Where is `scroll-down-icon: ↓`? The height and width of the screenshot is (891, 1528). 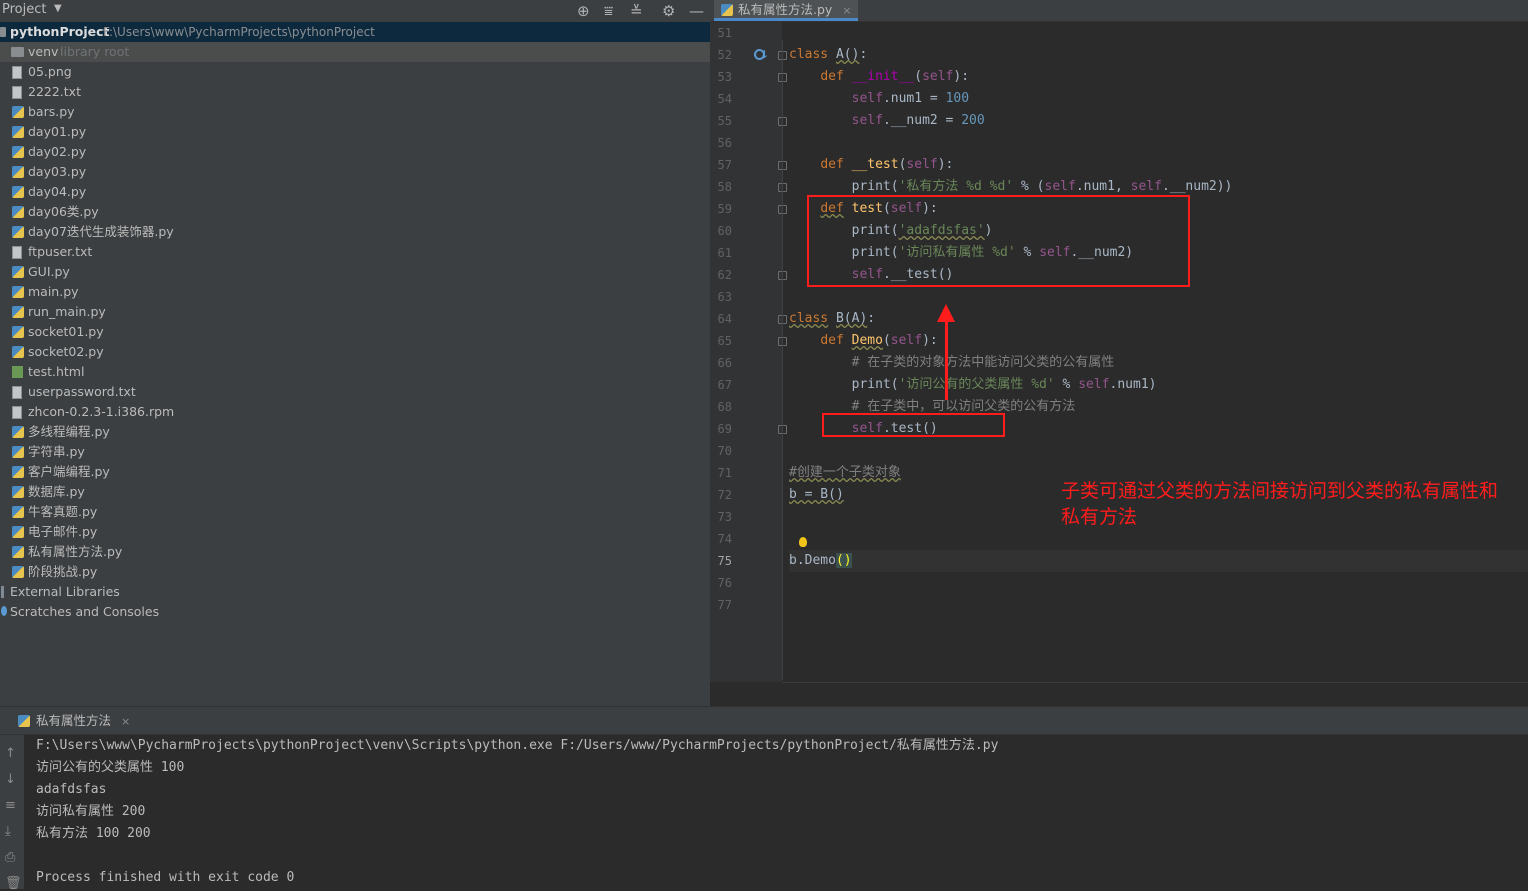
scroll-down-icon: ↓ is located at coordinates (10, 780).